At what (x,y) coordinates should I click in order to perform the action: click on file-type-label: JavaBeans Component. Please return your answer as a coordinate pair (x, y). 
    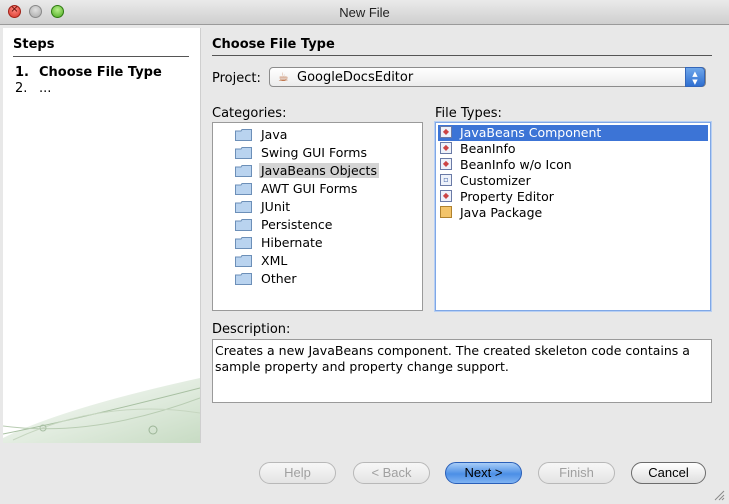
    Looking at the image, I should click on (531, 132).